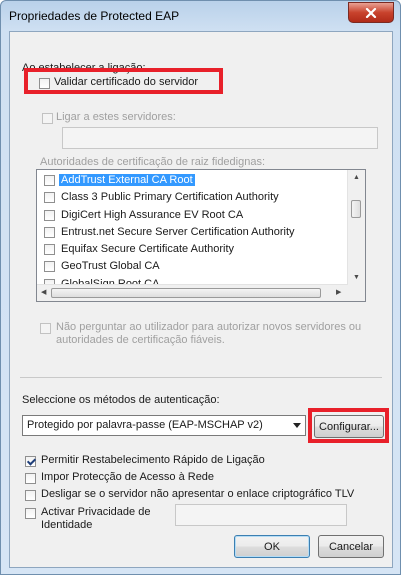  Describe the element at coordinates (220, 138) in the screenshot. I see `servers-input` at that location.